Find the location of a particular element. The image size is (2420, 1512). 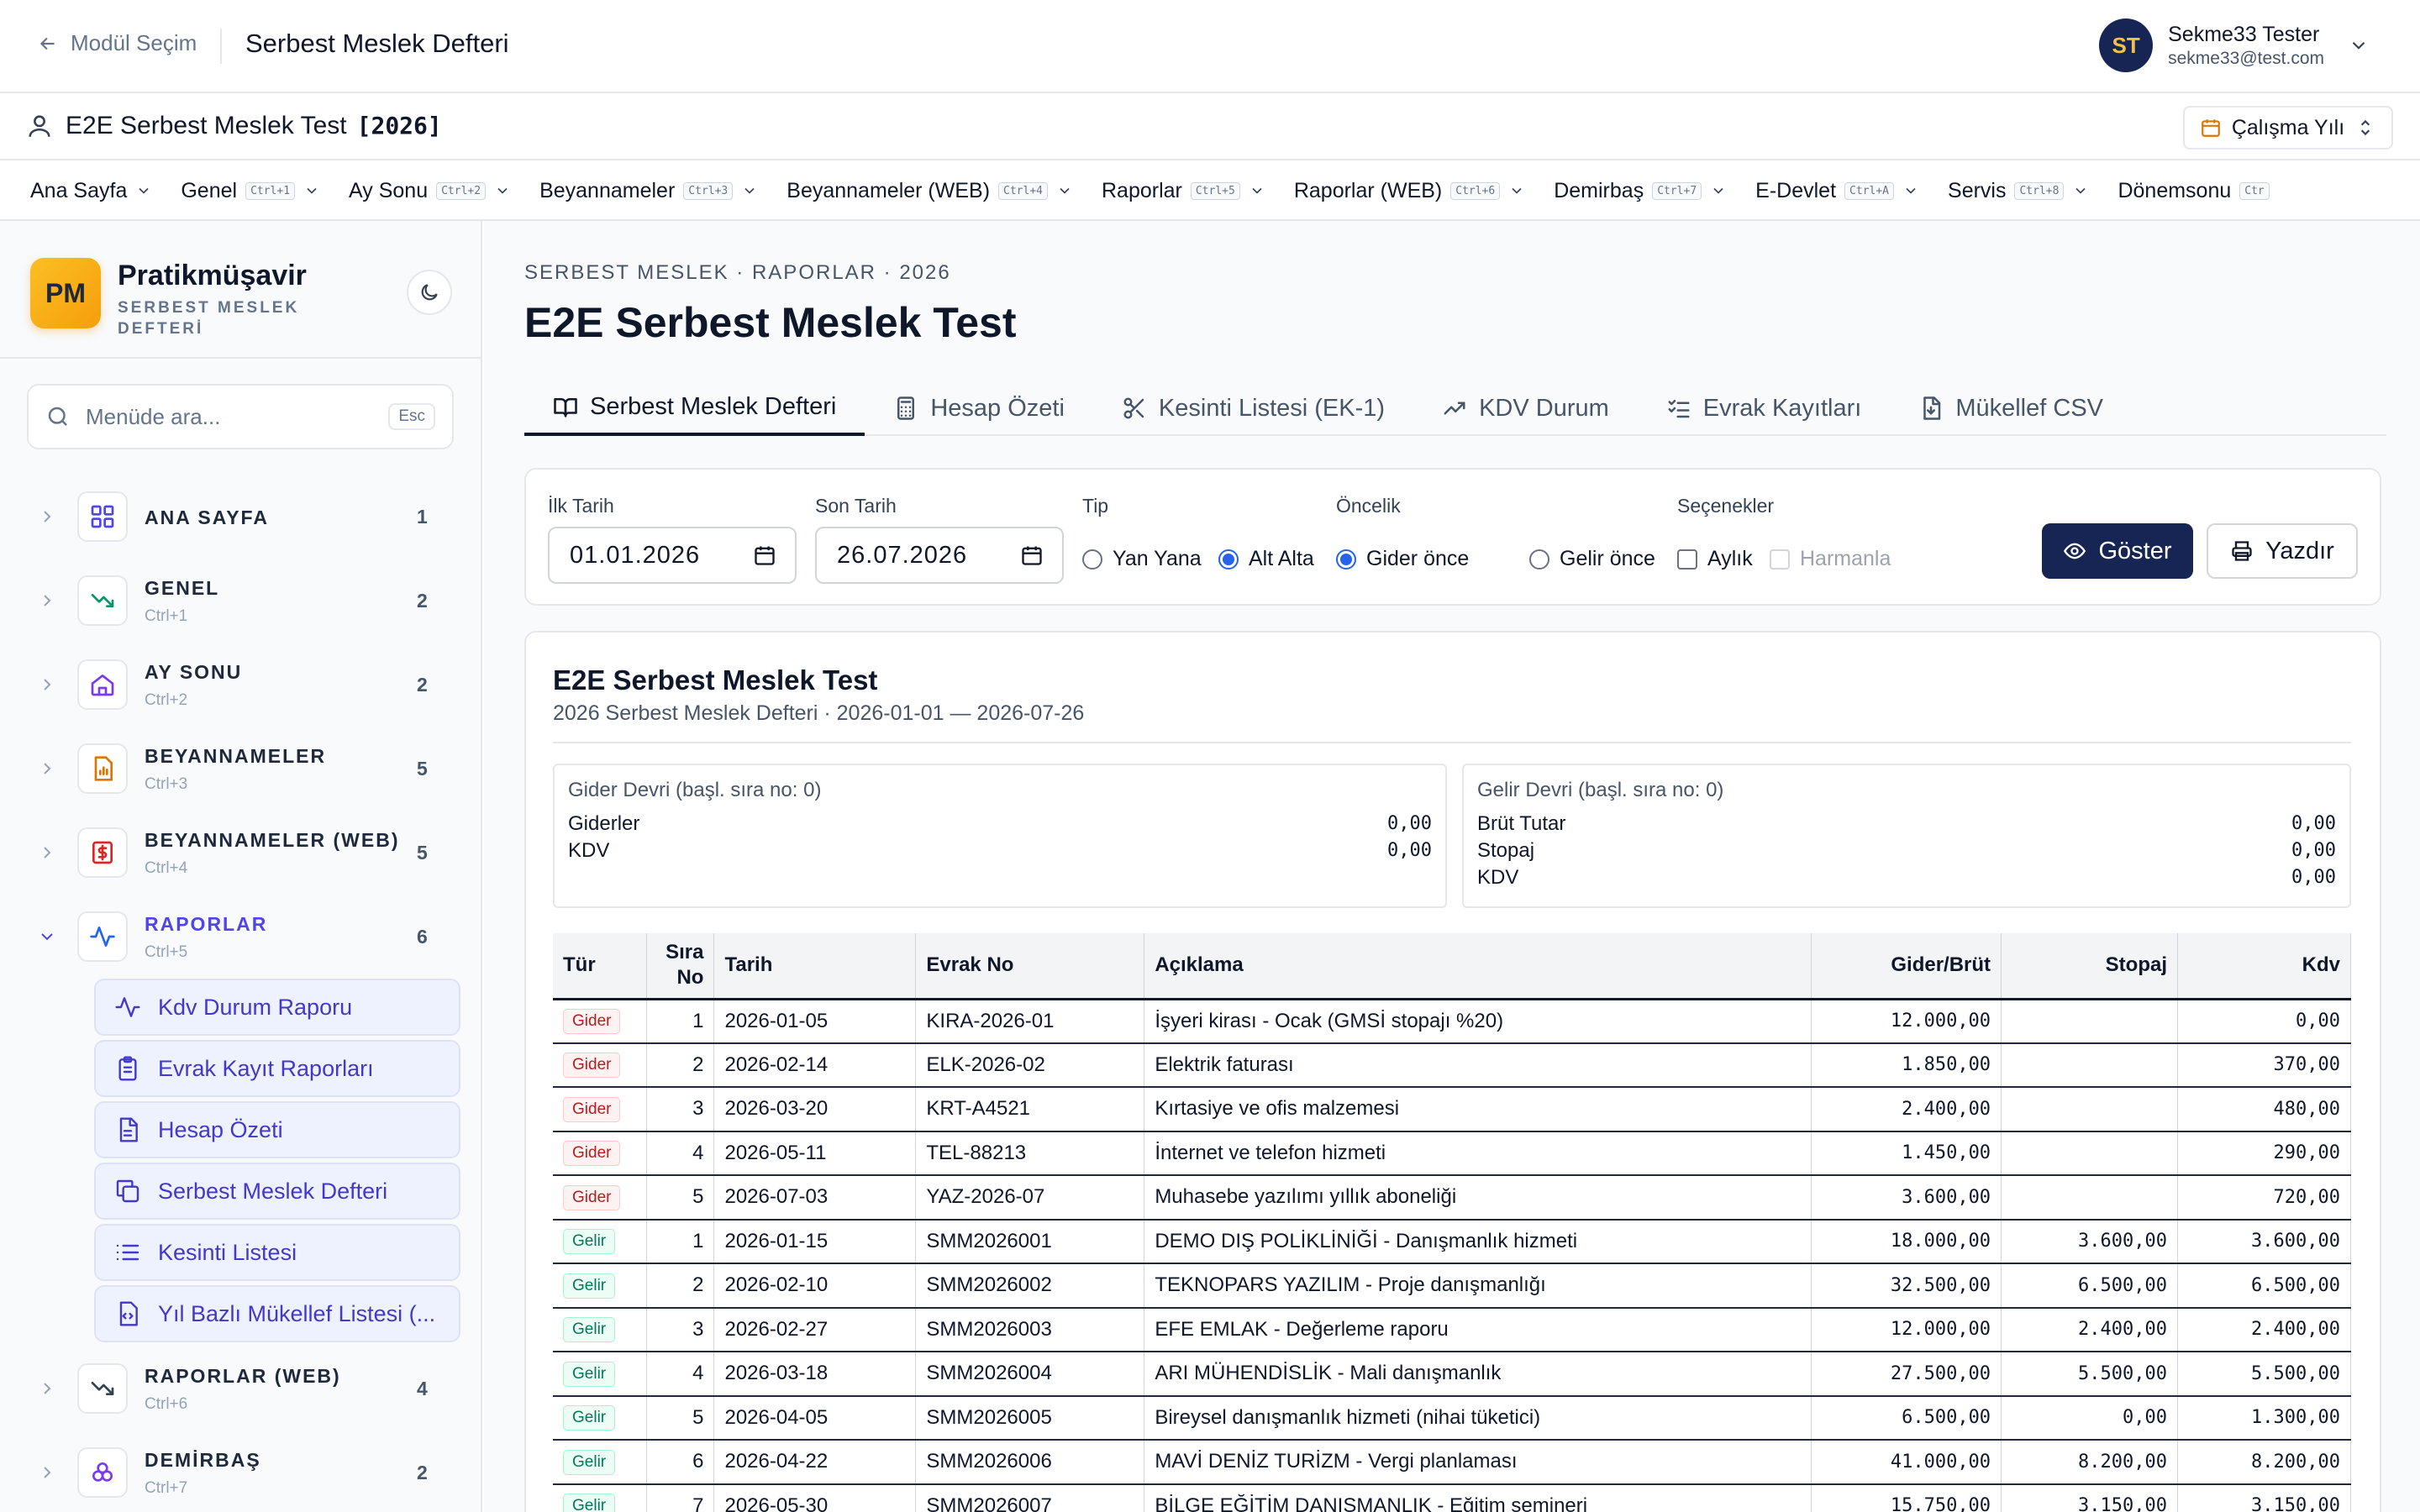

cell-tarih: 2026-04-05 is located at coordinates (815, 1418).